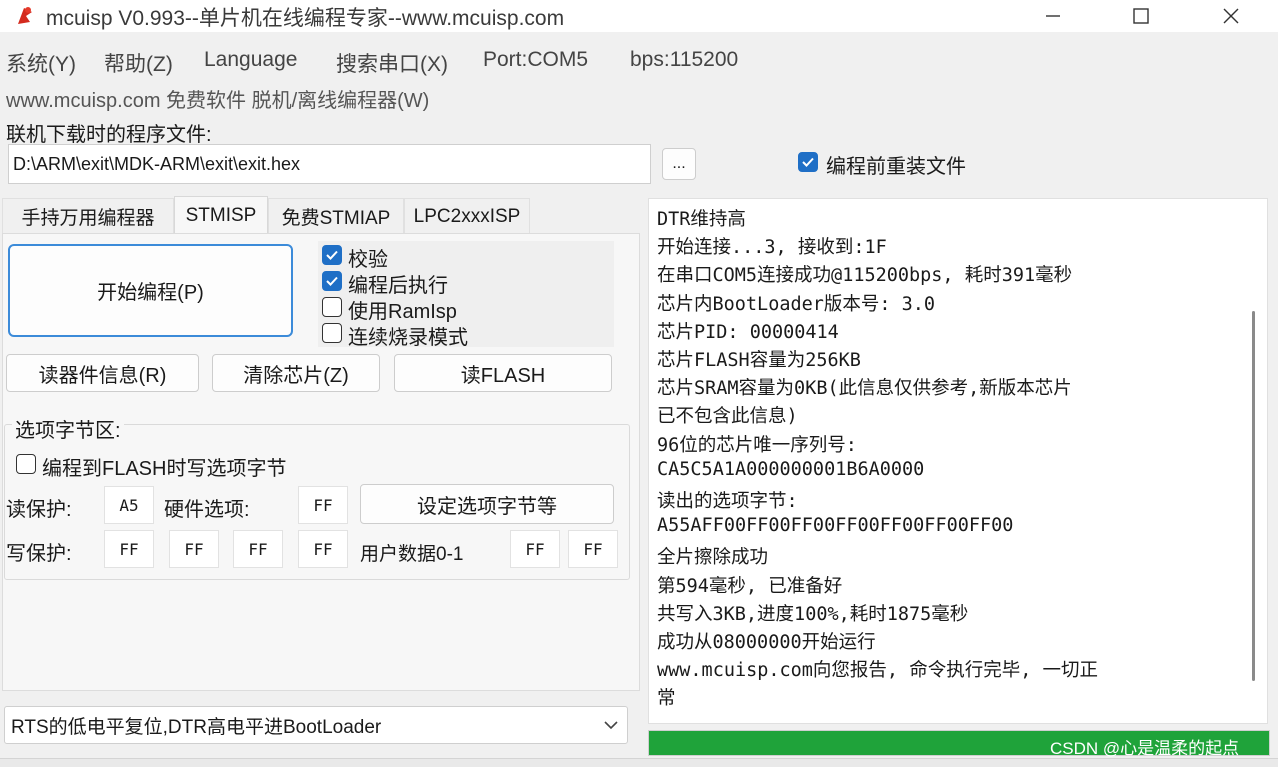 The image size is (1278, 767). Describe the element at coordinates (666, 699) in the screenshot. I see `log-line: 常` at that location.